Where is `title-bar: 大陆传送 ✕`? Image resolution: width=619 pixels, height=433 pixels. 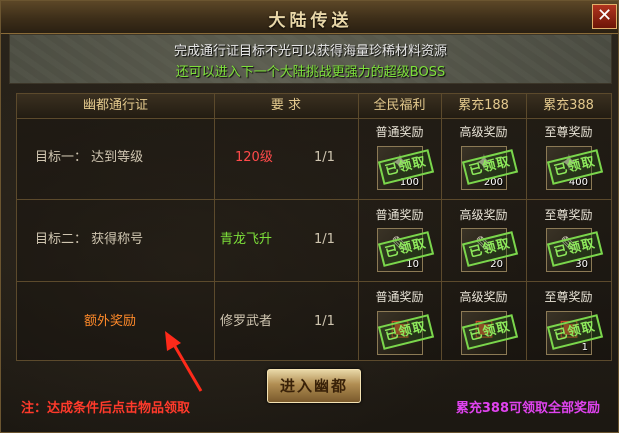 title-bar: 大陆传送 ✕ is located at coordinates (309, 17).